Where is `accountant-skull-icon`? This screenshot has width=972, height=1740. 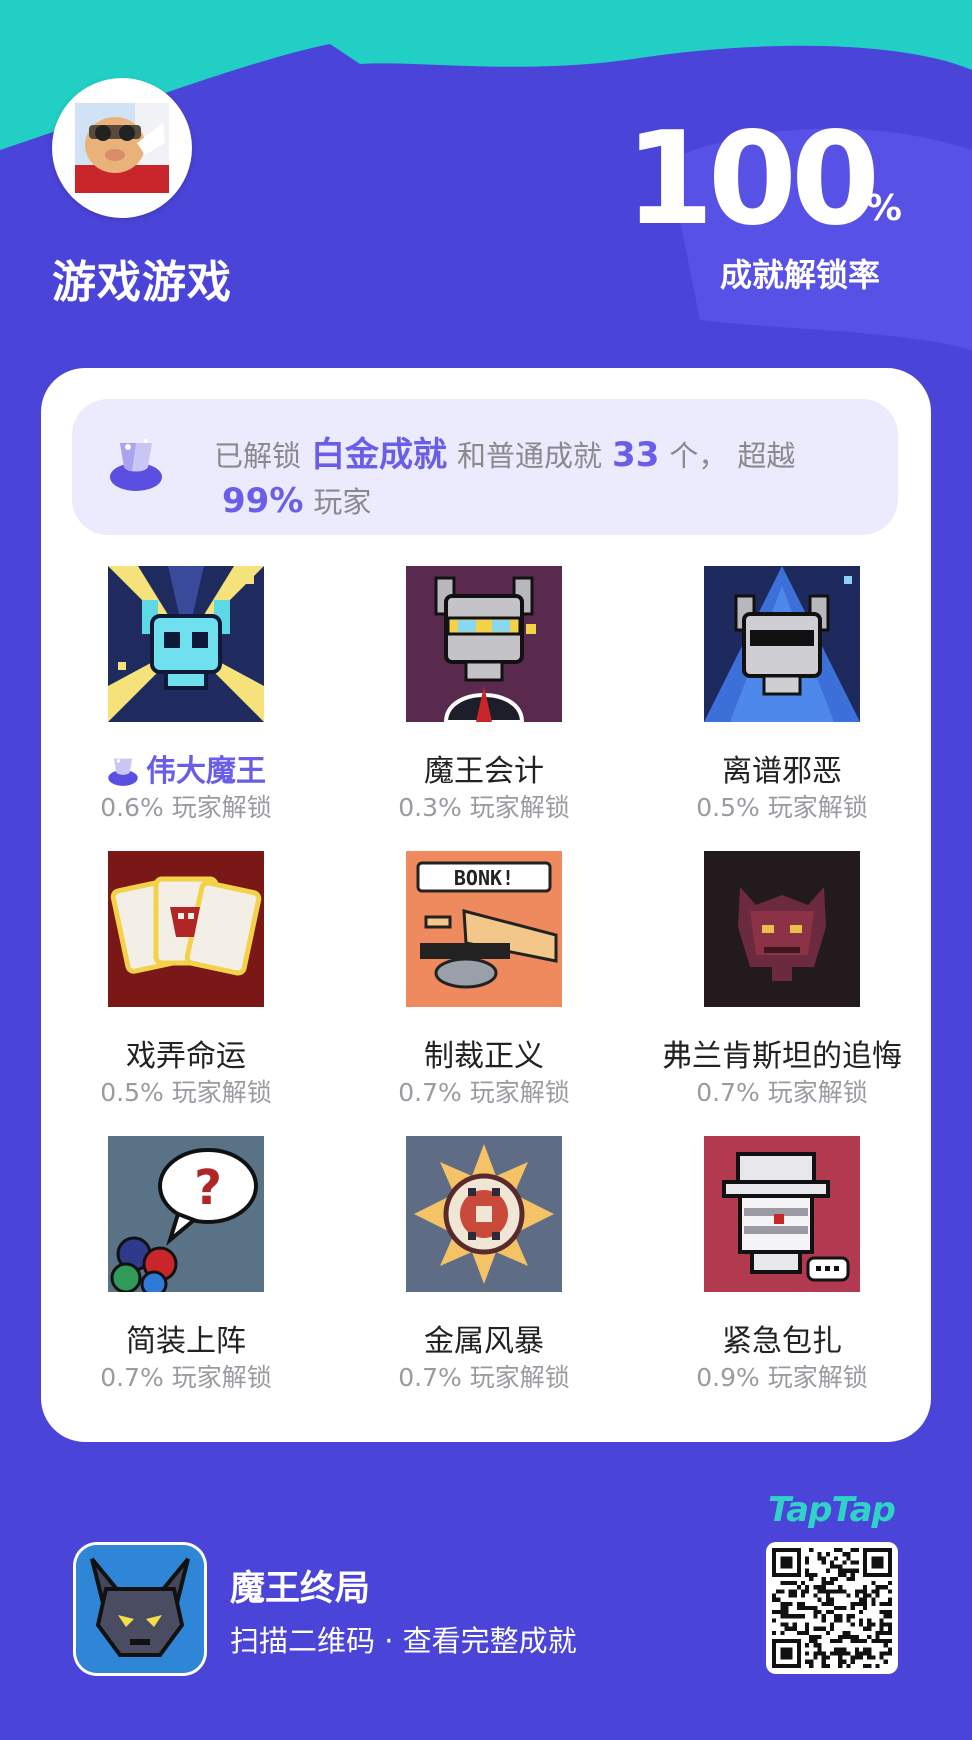
accountant-skull-icon is located at coordinates (484, 644).